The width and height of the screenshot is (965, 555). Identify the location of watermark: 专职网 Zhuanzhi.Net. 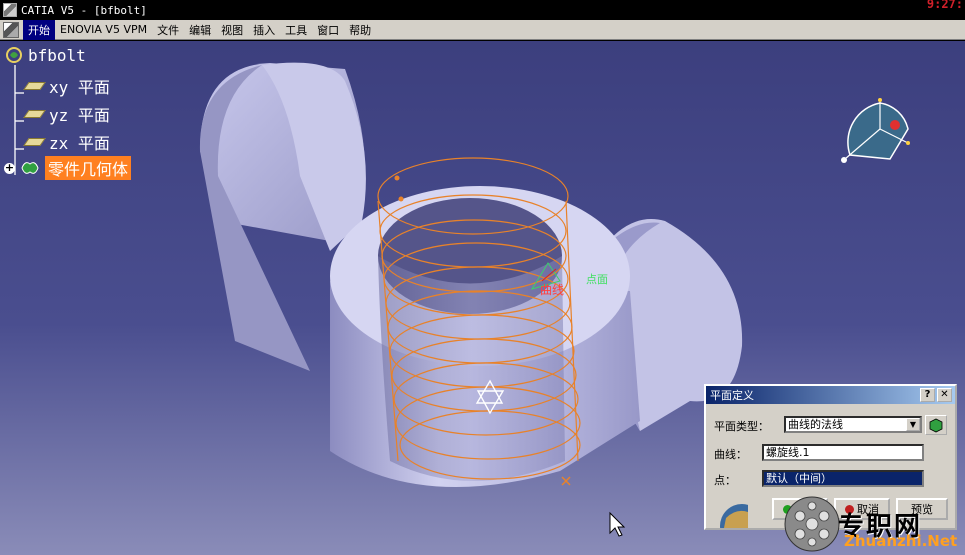
(873, 522).